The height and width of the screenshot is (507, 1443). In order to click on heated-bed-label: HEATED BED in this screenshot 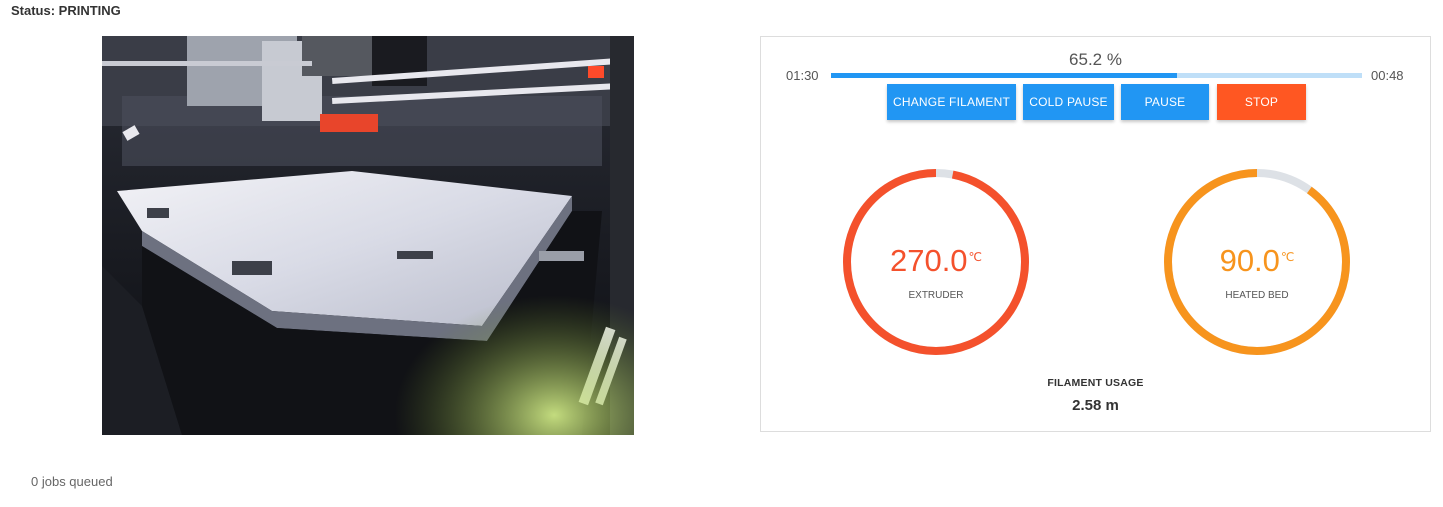, I will do `click(1257, 295)`.